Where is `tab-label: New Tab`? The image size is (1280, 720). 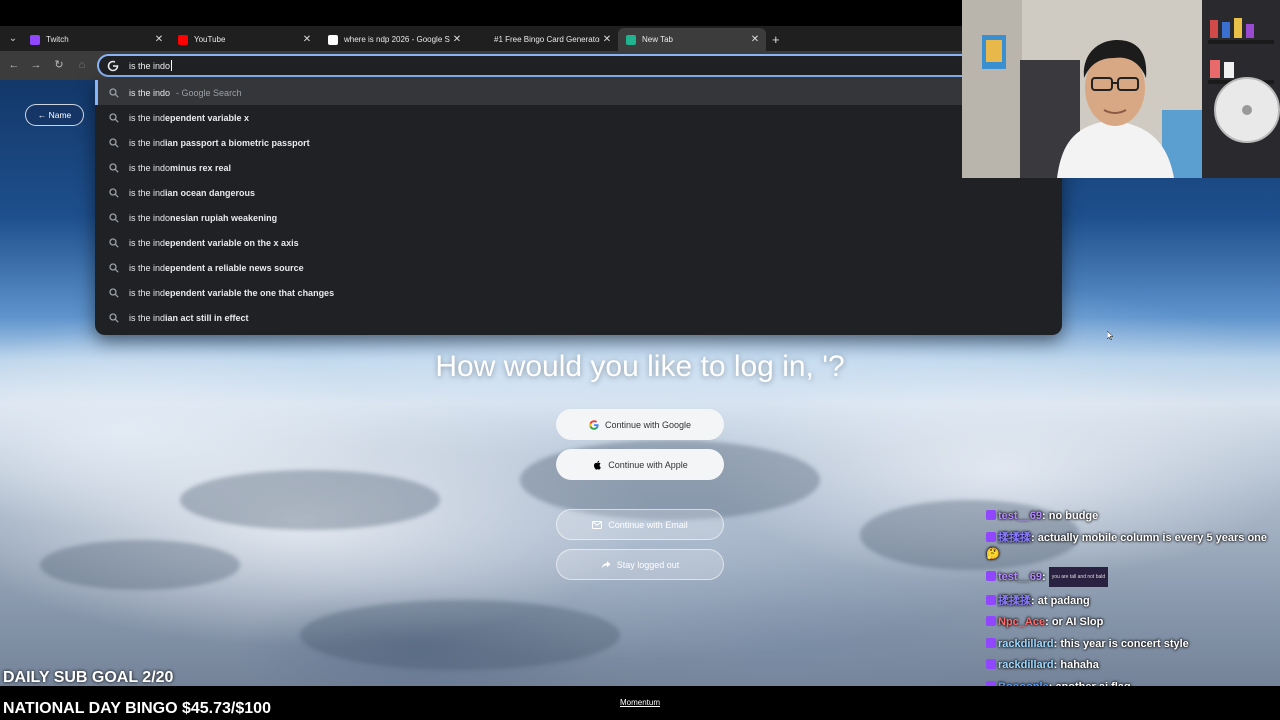 tab-label: New Tab is located at coordinates (657, 39).